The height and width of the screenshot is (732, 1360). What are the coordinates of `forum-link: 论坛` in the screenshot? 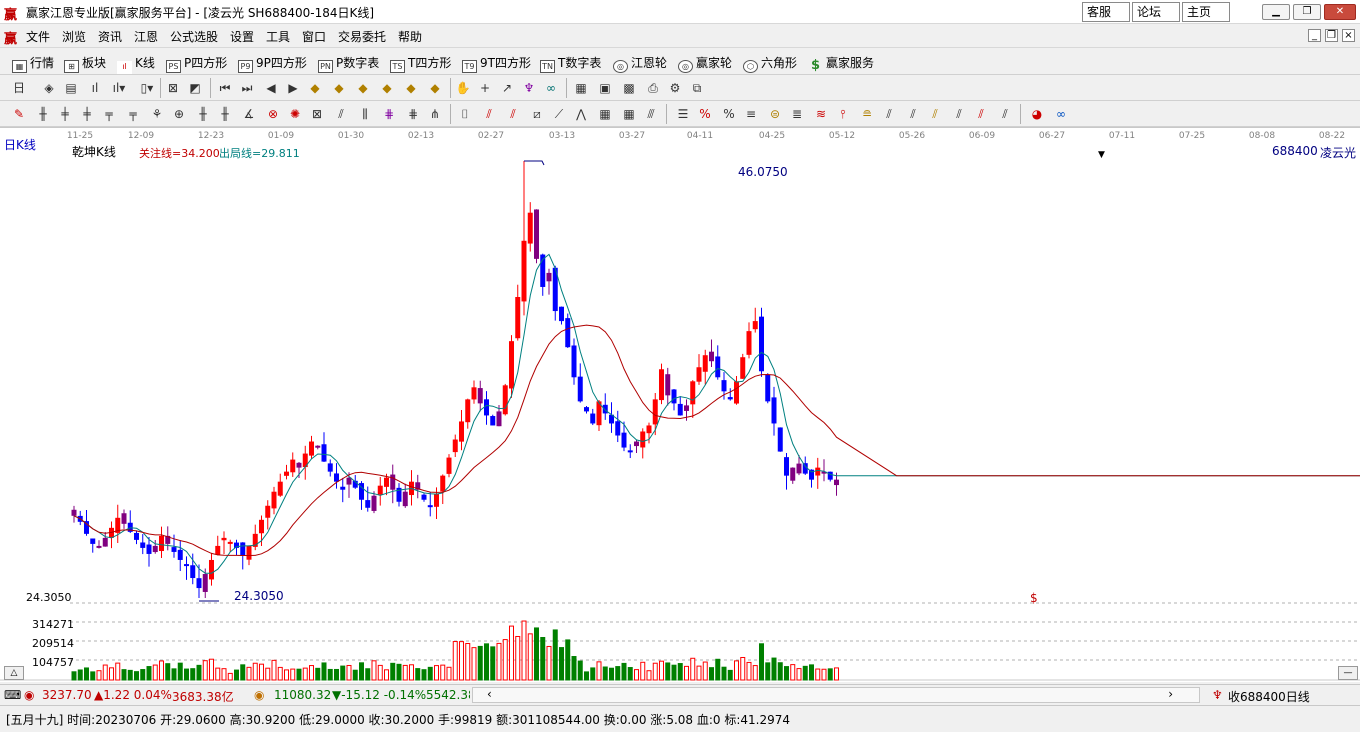 It's located at (1156, 12).